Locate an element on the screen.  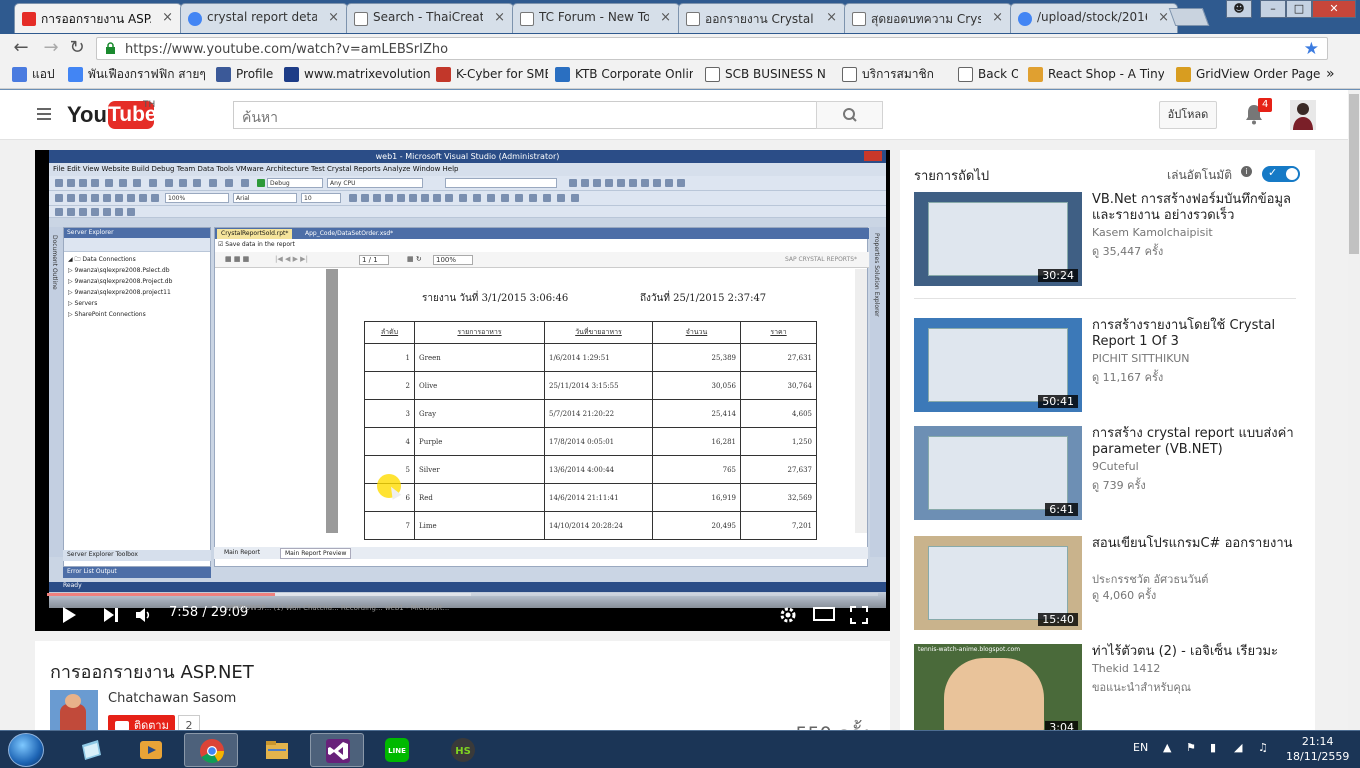
browser-tab: การออกรายงาน ASP.N × is located at coordinates (98, 18).